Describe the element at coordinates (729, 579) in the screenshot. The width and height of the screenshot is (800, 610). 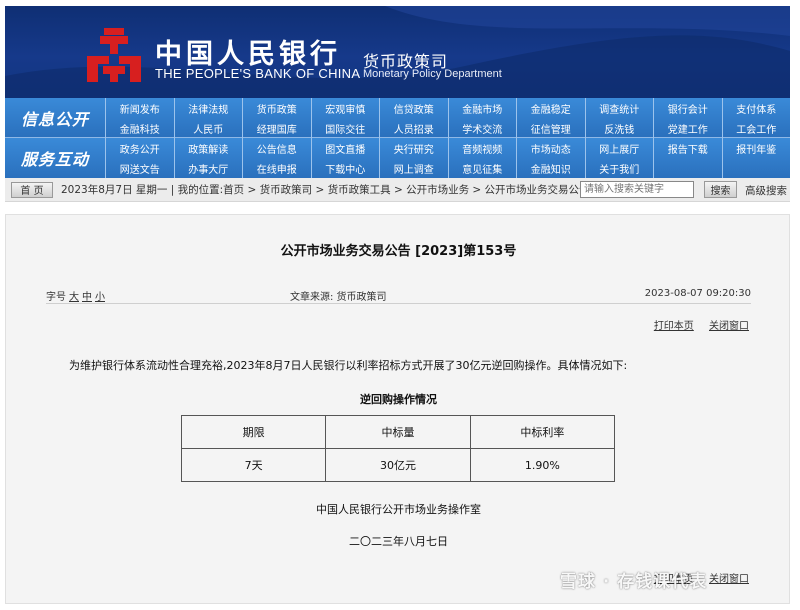
I see `close-window-link-bottom: 关闭窗口` at that location.